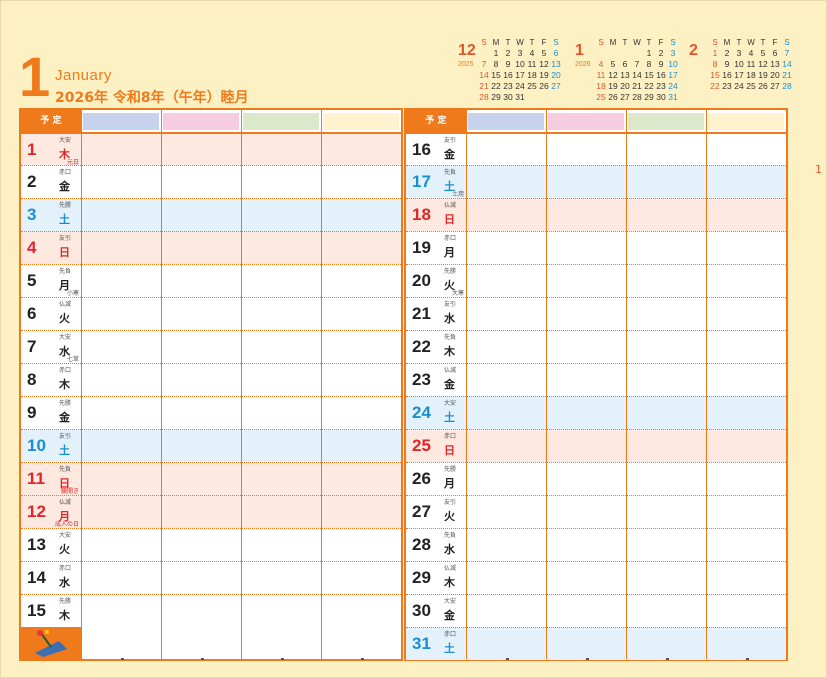  I want to click on rokuyo-label: 先負, so click(450, 535).